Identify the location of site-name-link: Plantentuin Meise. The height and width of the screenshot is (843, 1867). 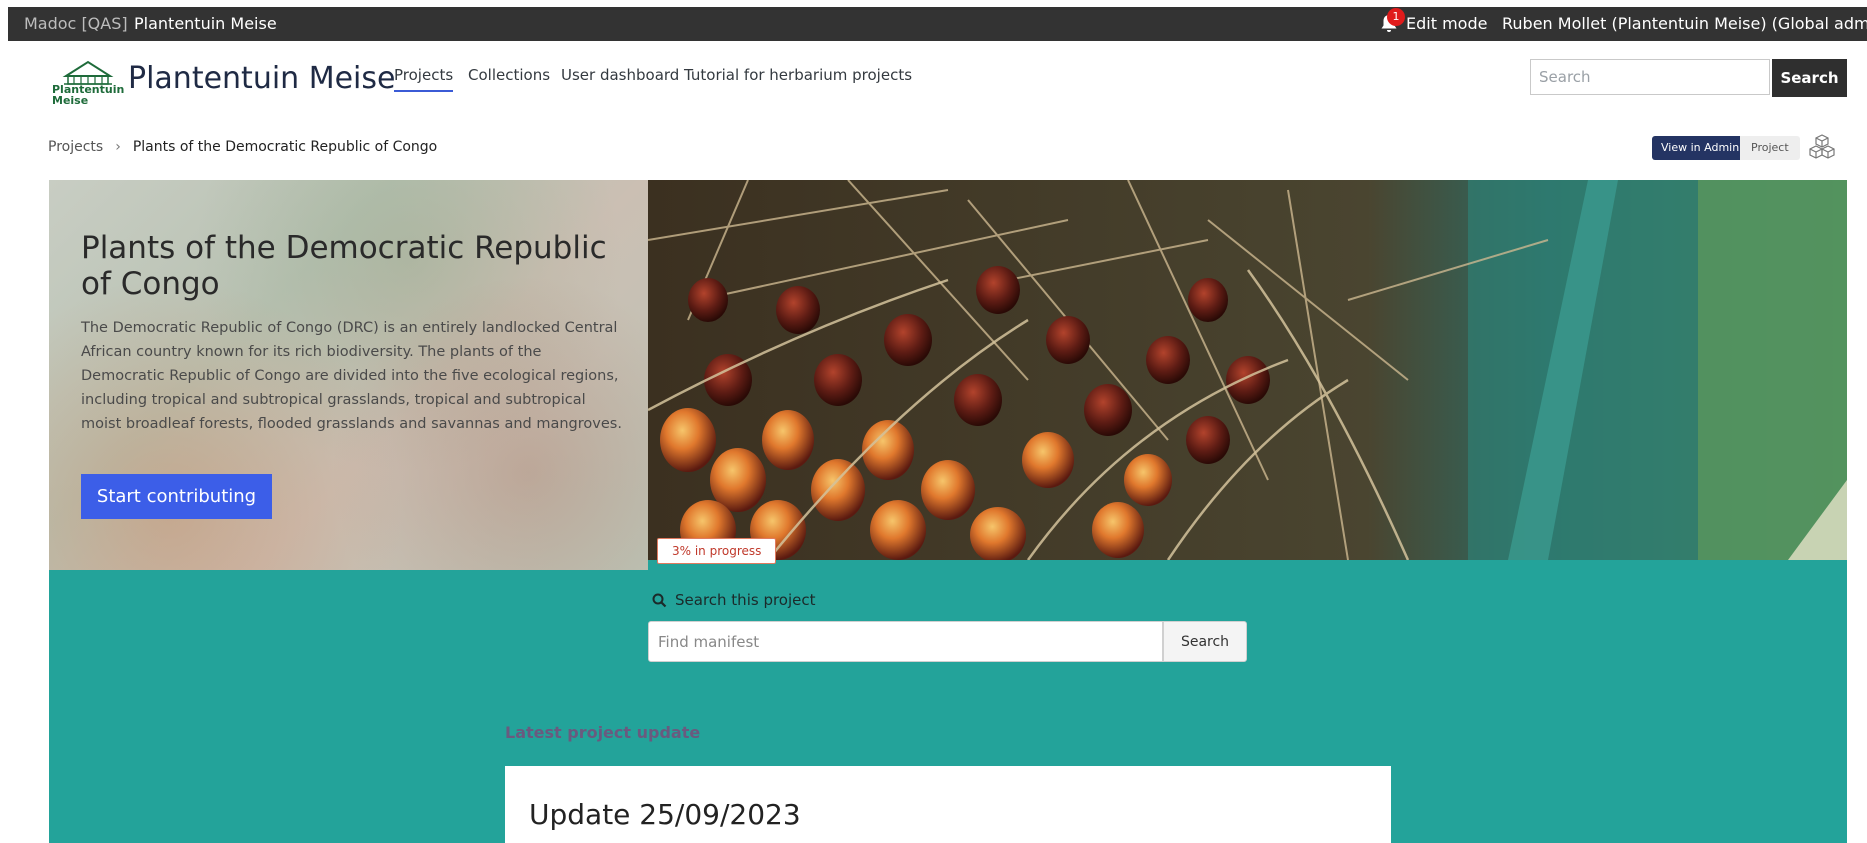
(205, 23).